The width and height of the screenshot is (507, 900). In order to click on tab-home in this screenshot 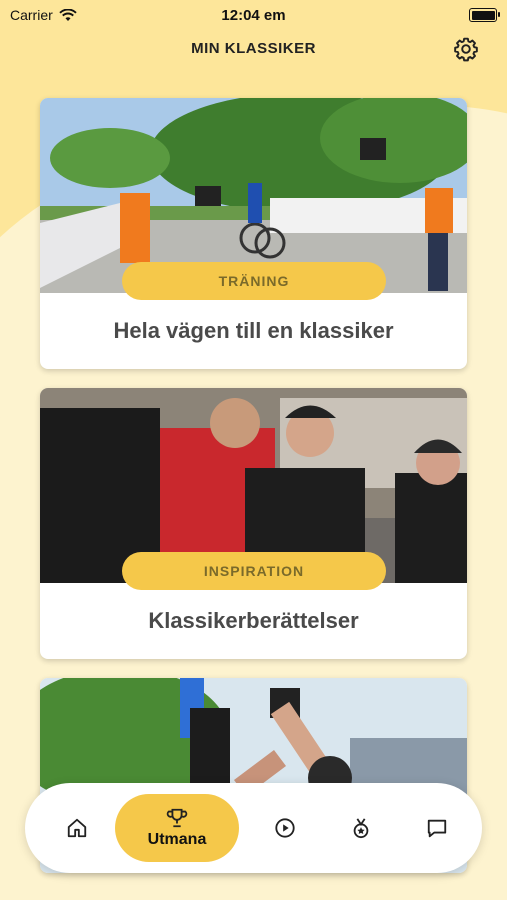, I will do `click(77, 828)`.